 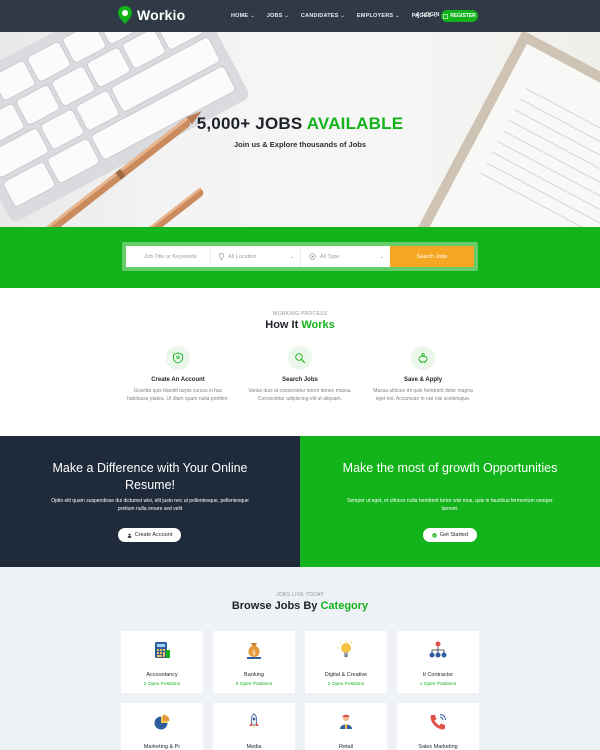 I want to click on menu-item-candidates: CANDIDATES ⌄, so click(x=323, y=16).